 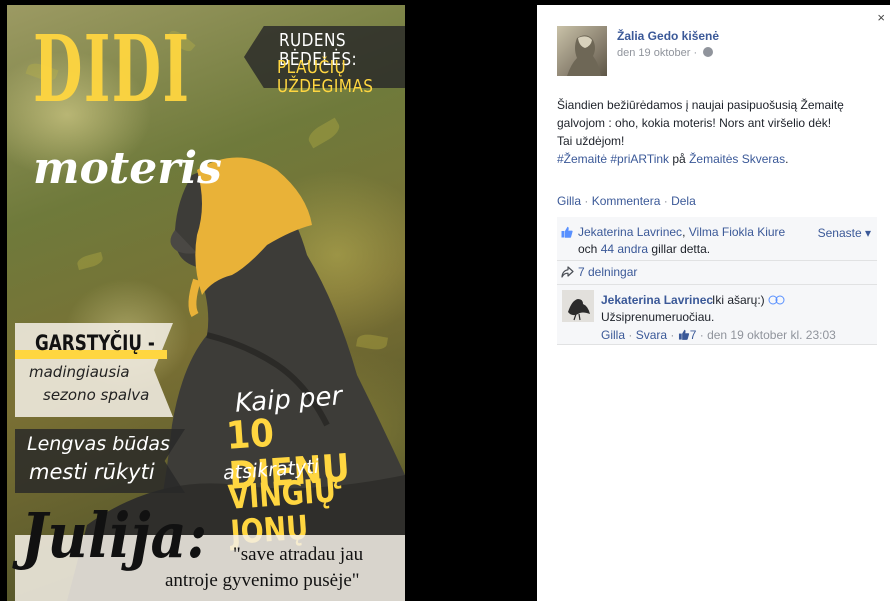 What do you see at coordinates (96, 395) in the screenshot?
I see `garstyciu-line2: sezono spalva` at bounding box center [96, 395].